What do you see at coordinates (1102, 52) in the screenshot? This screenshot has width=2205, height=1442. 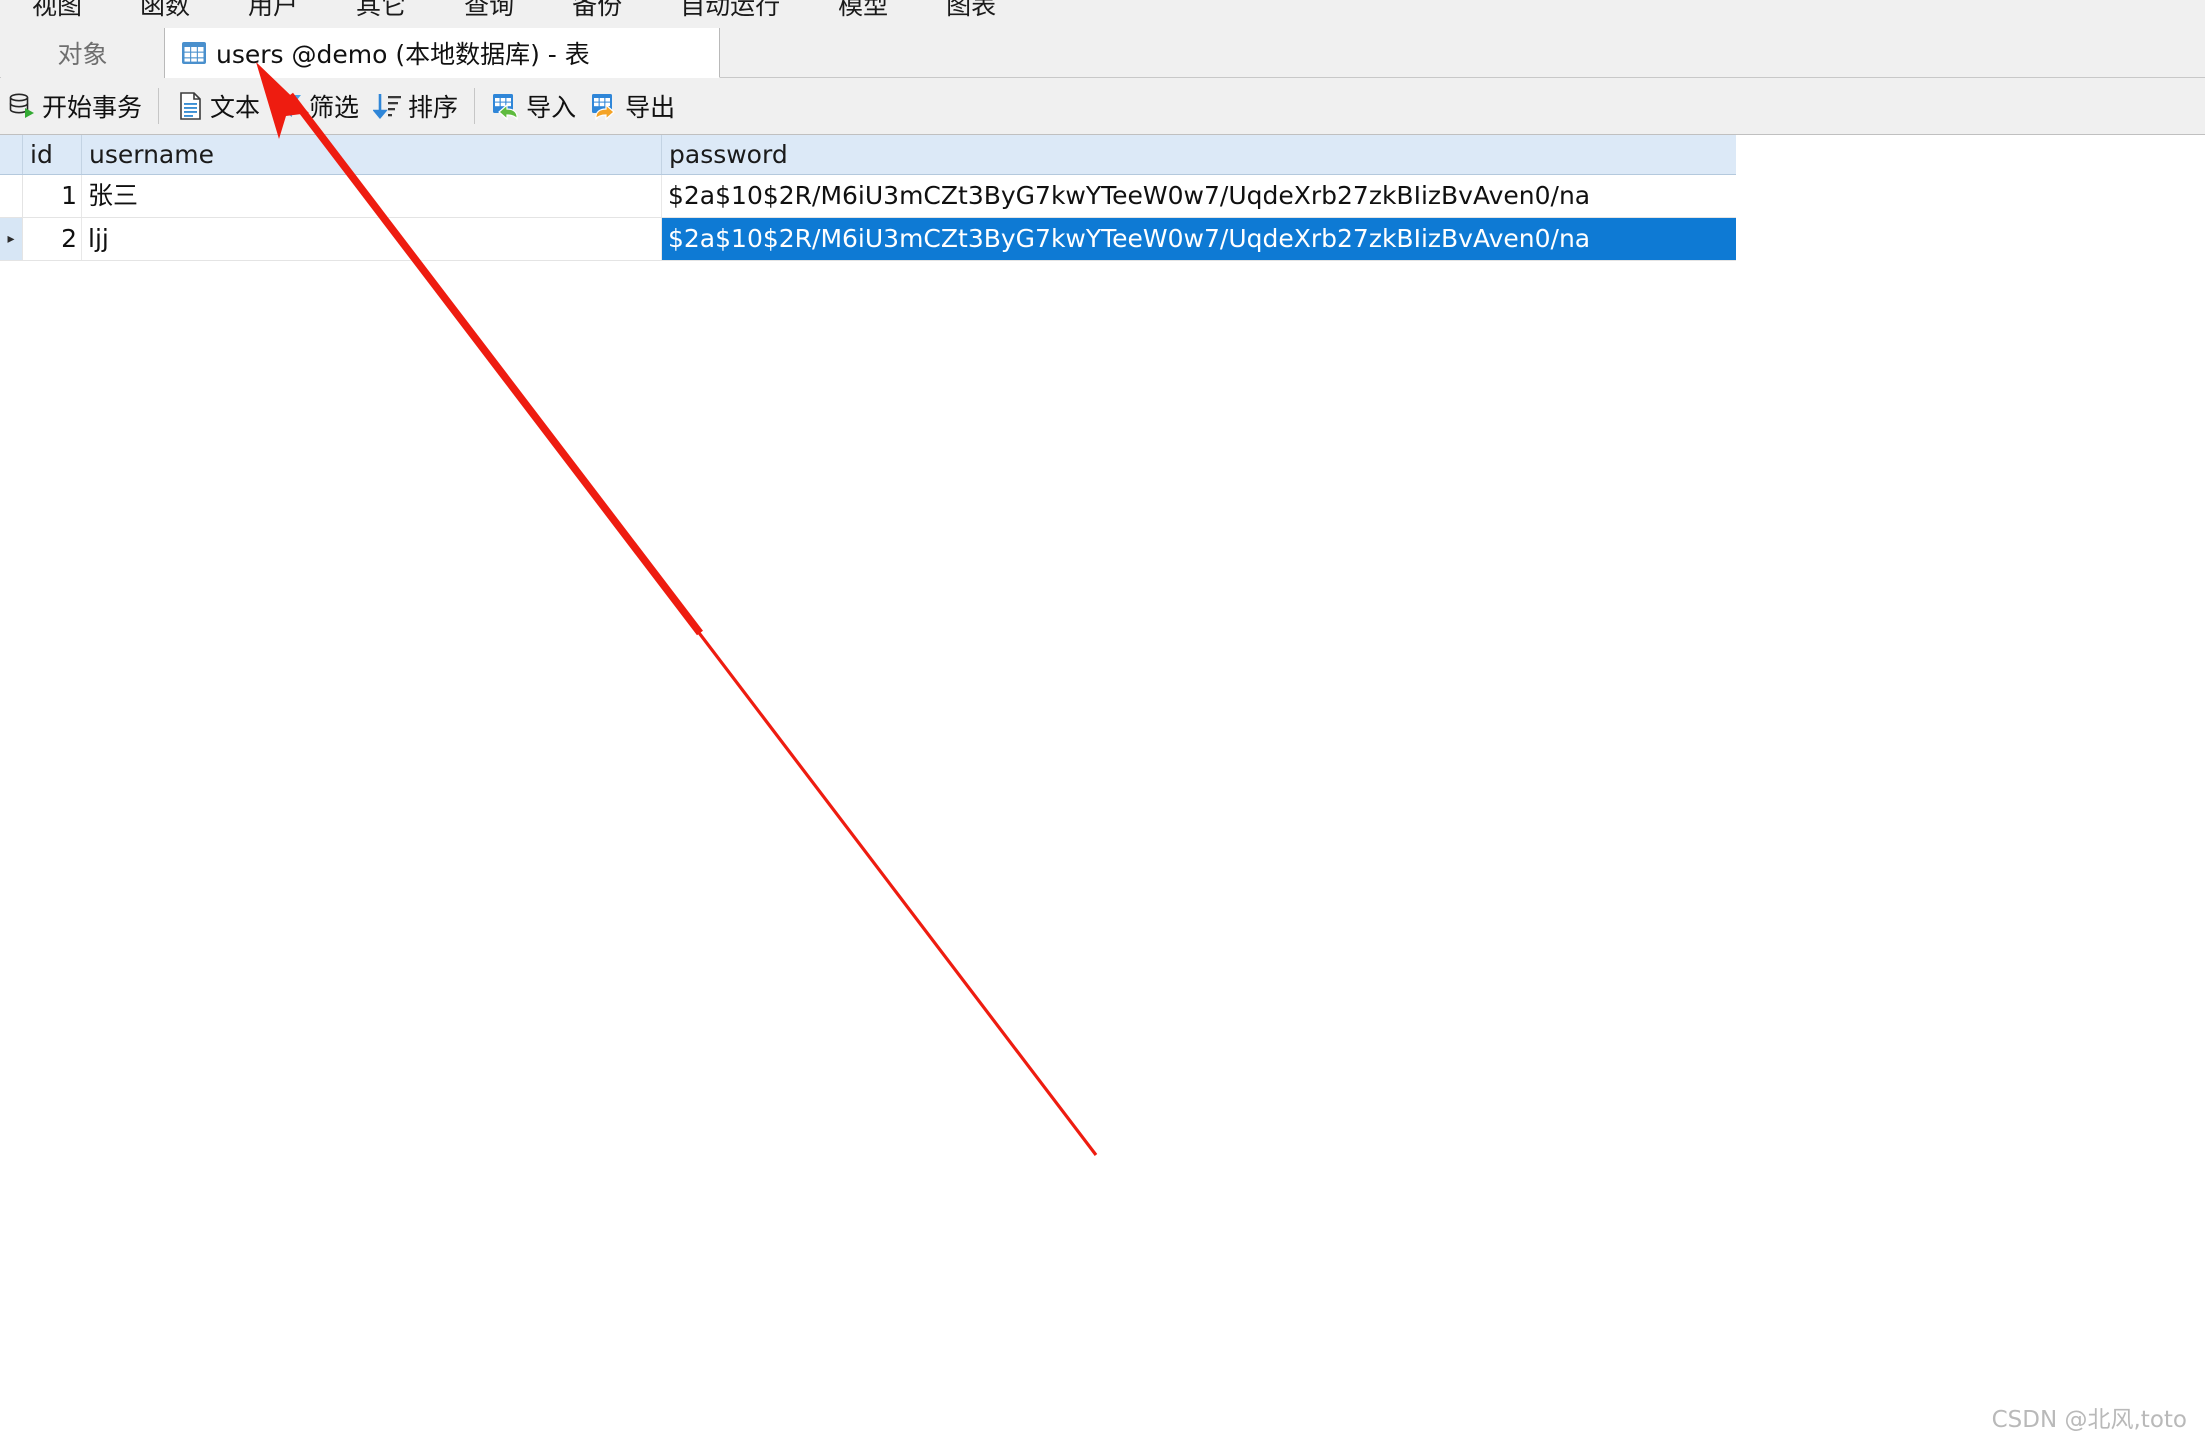 I see `tab-bar: 对象 users @demo (本地数据库) - 表` at bounding box center [1102, 52].